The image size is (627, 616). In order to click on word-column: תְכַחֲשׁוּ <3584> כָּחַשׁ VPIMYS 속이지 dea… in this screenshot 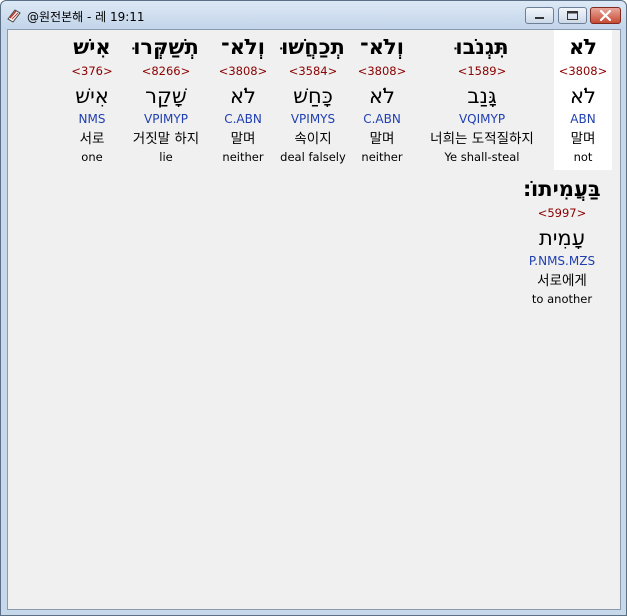, I will do `click(313, 100)`.